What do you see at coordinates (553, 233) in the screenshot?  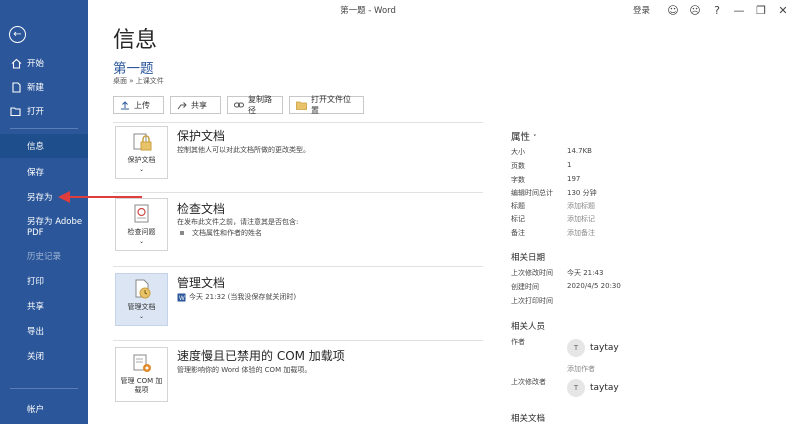 I see `property-row: 备注 添加备注` at bounding box center [553, 233].